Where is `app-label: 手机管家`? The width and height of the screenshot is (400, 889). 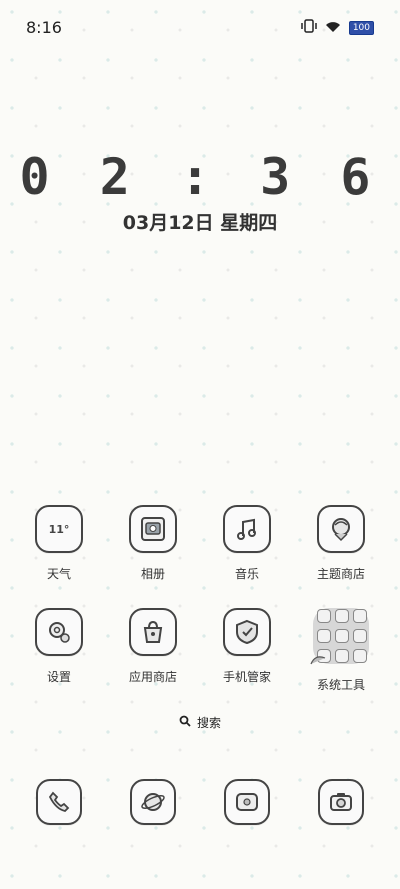
app-label: 手机管家 is located at coordinates (246, 677).